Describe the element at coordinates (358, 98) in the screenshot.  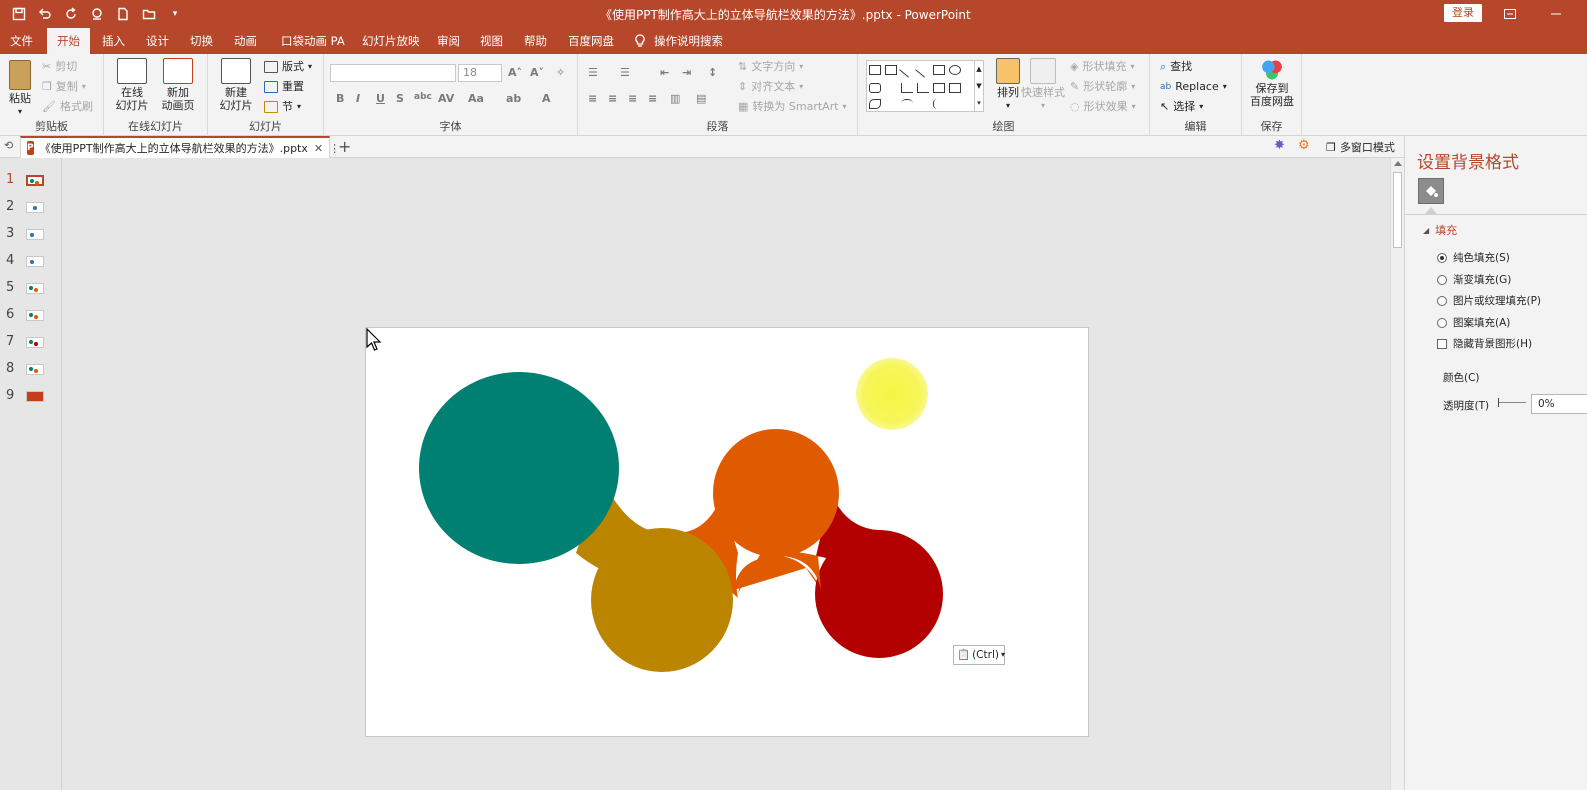
I see `italic-icon: I` at that location.